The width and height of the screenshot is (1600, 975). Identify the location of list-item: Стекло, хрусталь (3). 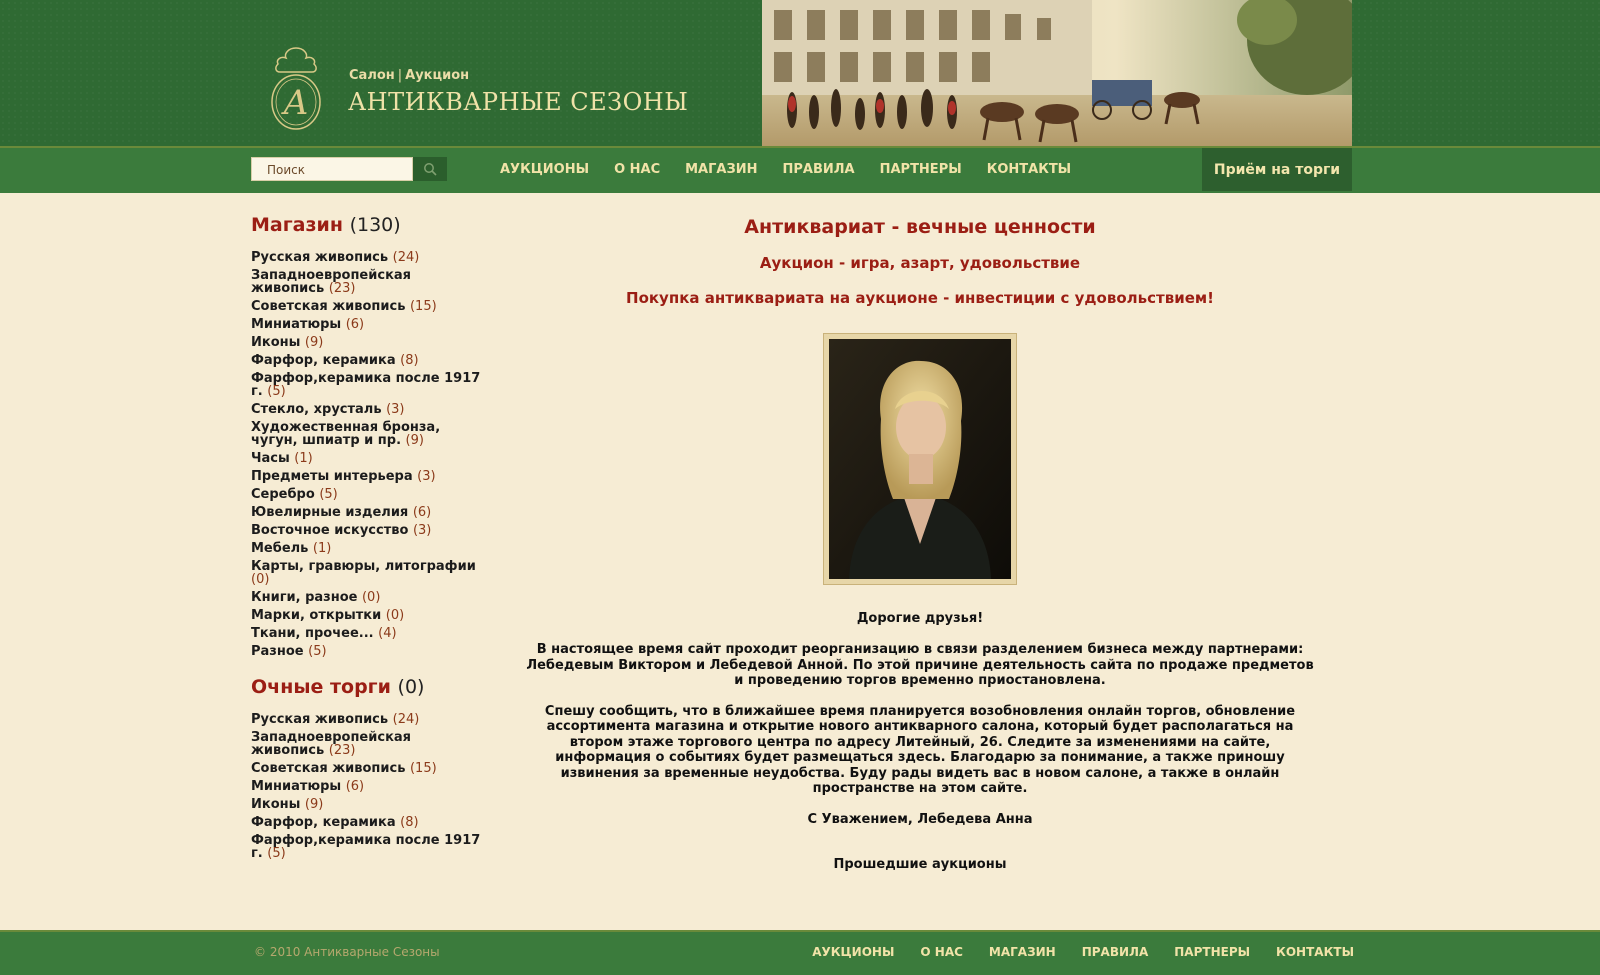
(369, 409).